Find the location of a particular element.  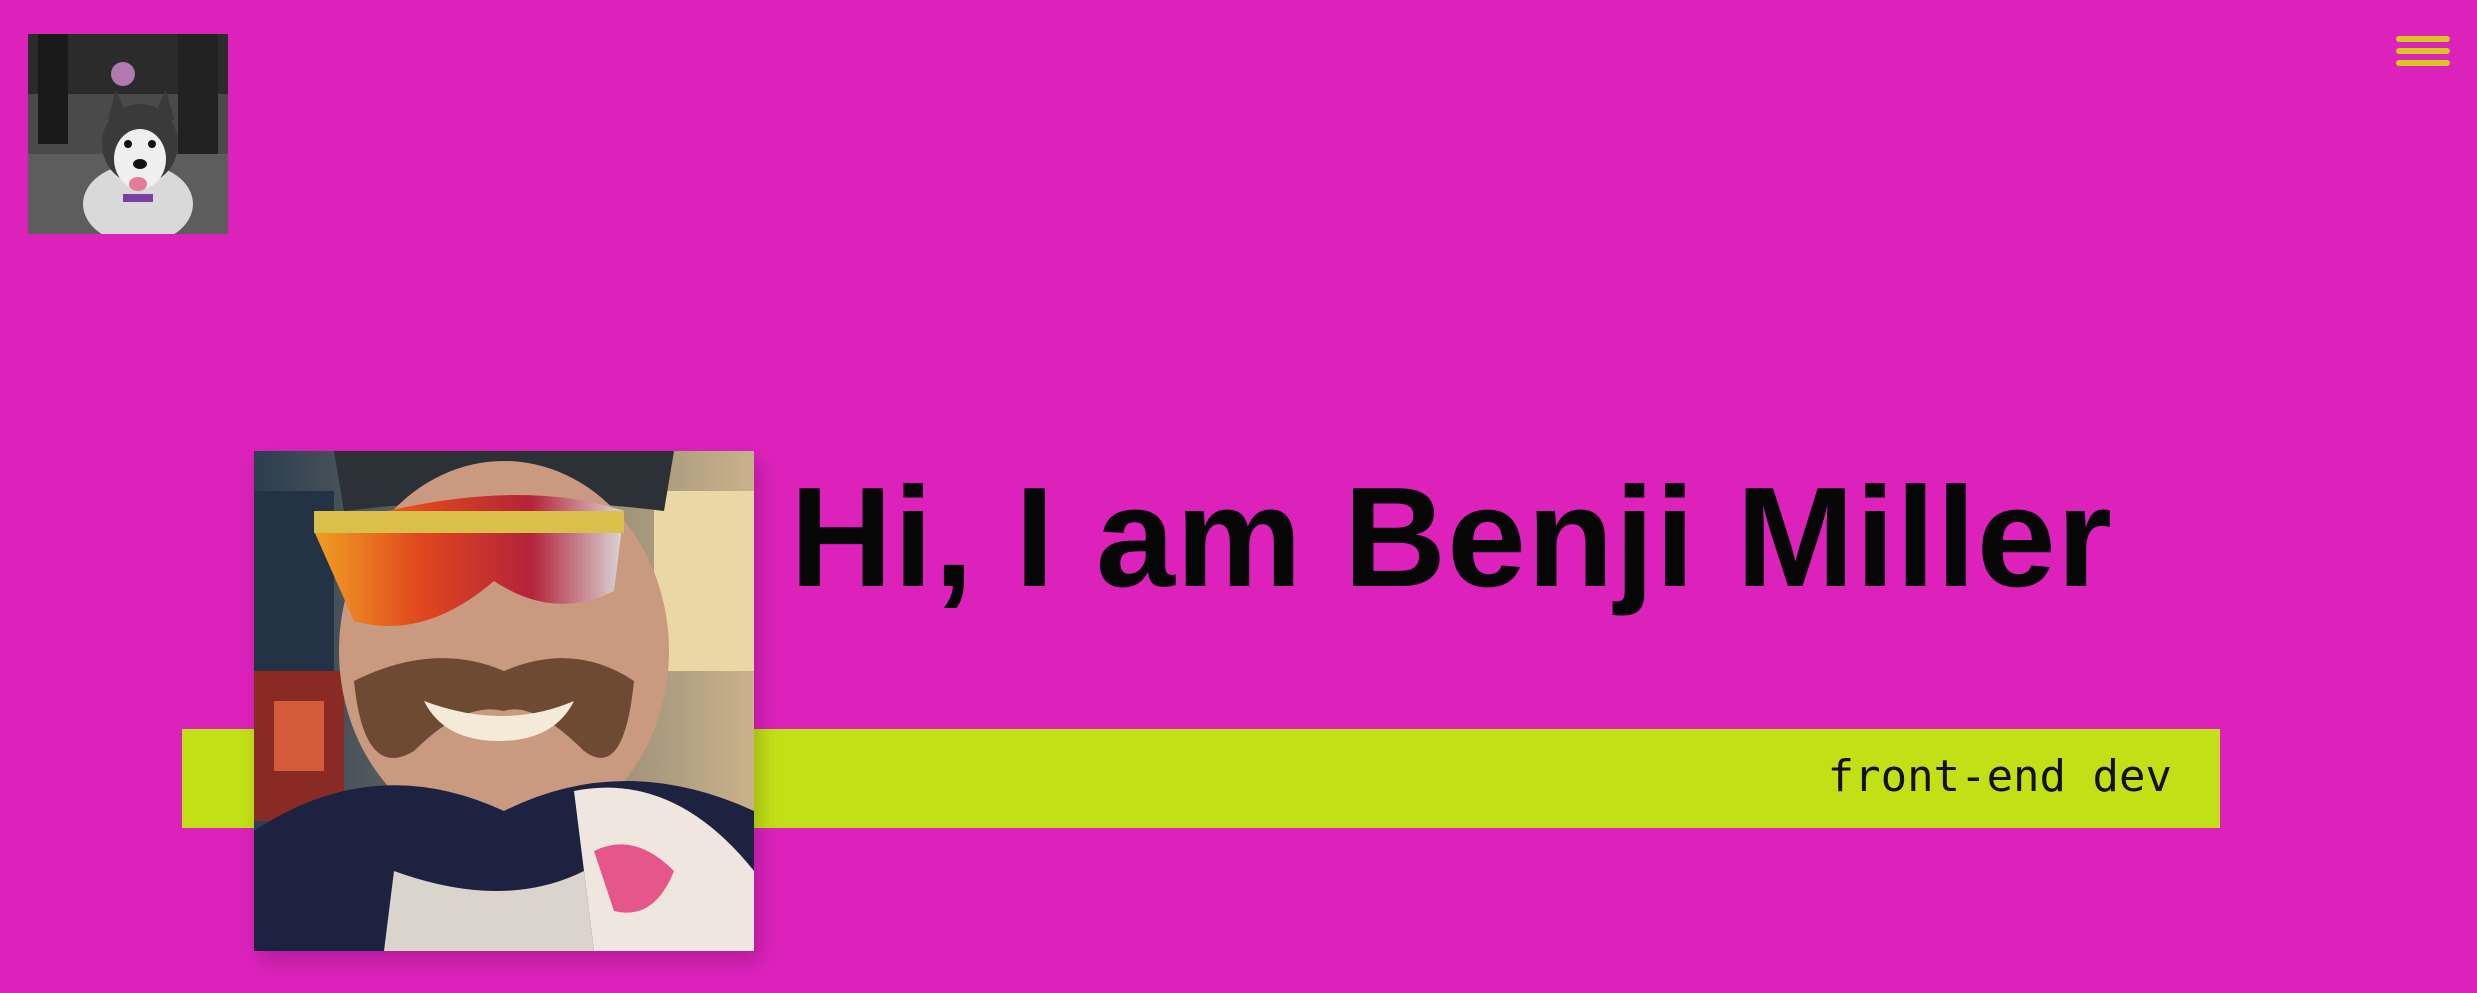

page-title: Hi, I am Benji Miller is located at coordinates (1451, 538).